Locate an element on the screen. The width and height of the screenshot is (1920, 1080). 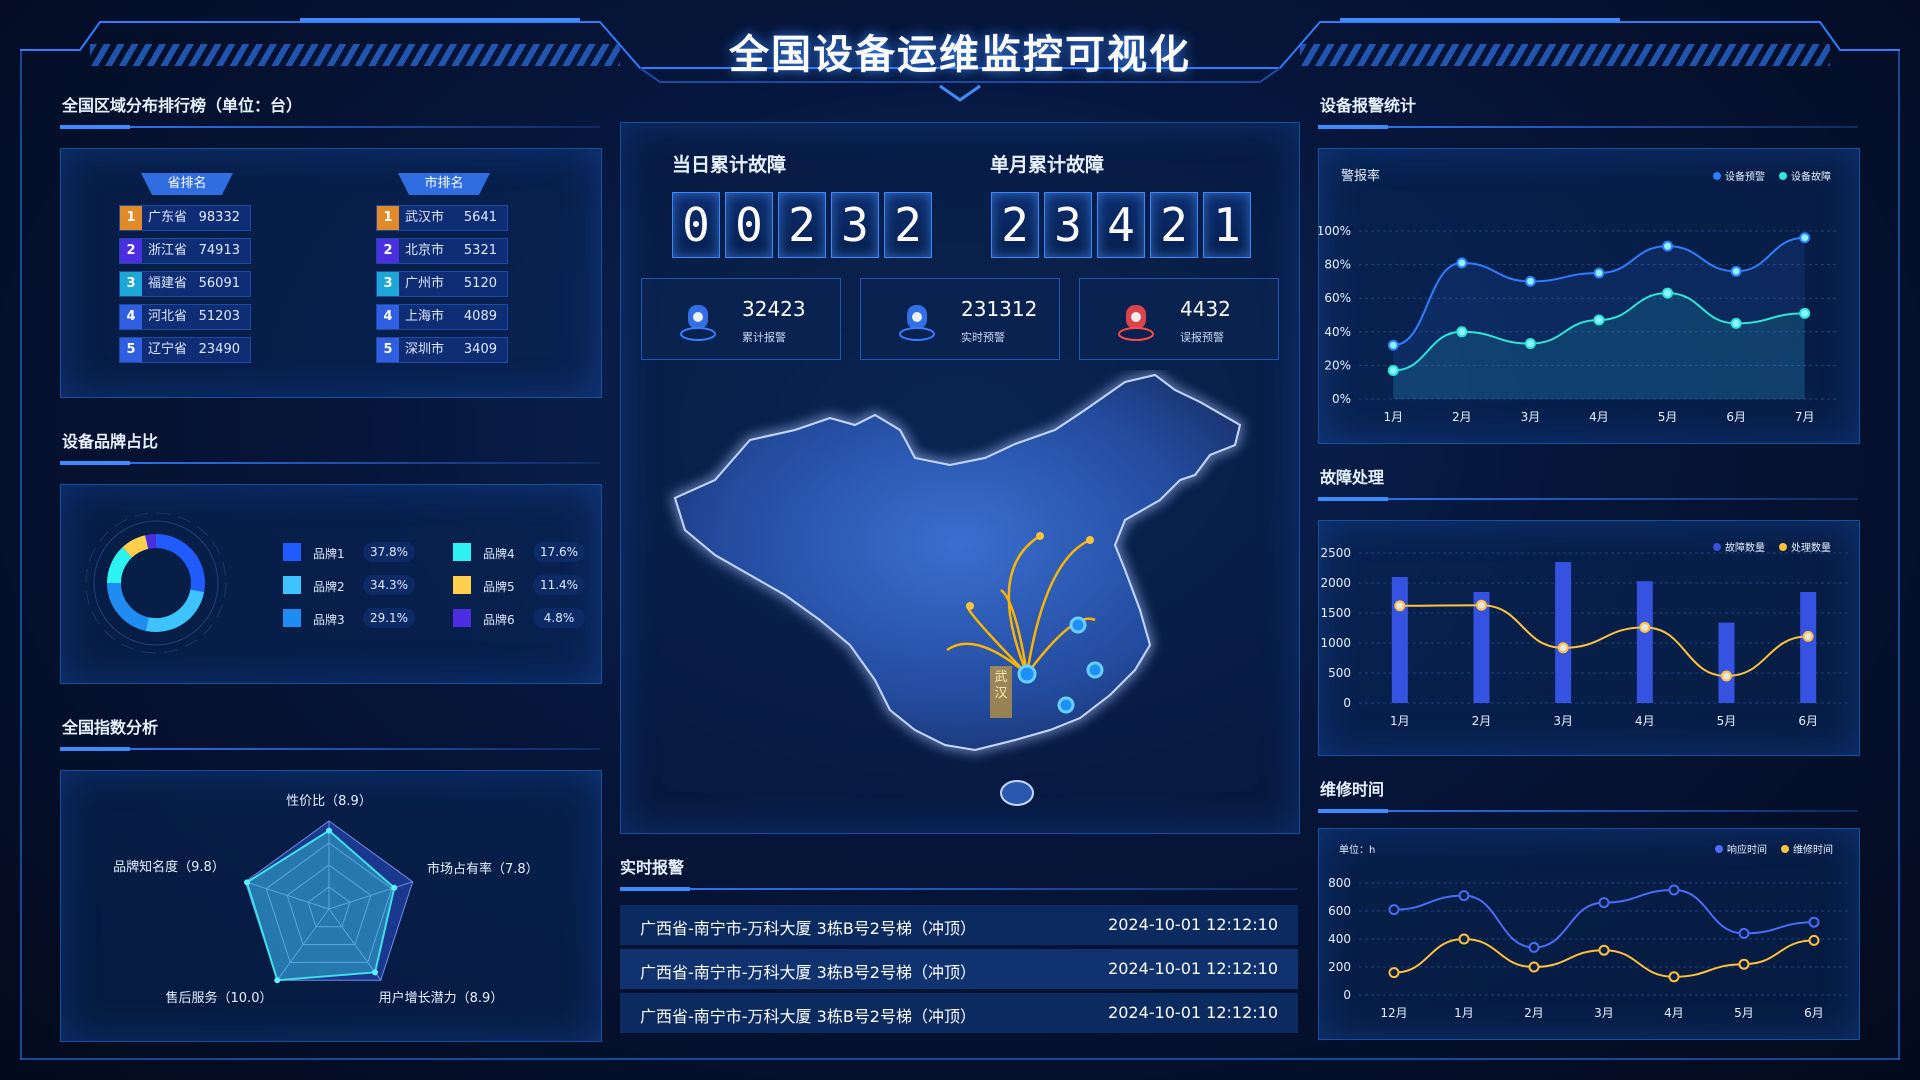
stat-value: 231312 is located at coordinates (999, 309).